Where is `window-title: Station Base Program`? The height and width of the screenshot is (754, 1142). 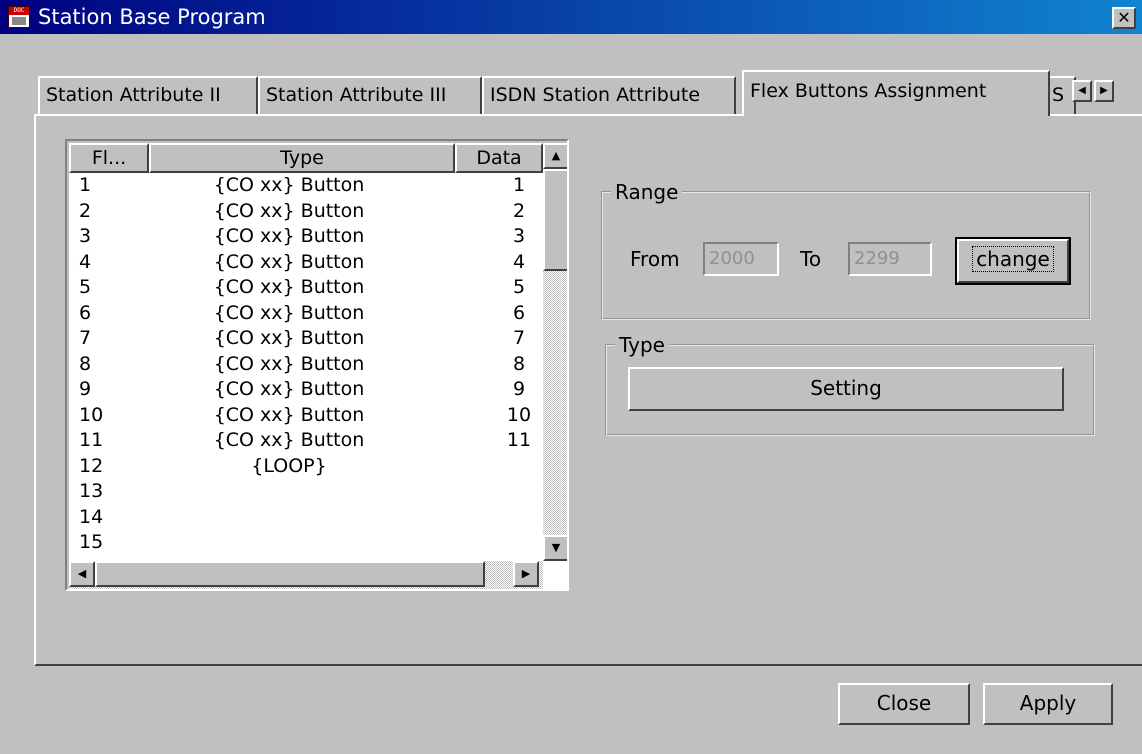
window-title: Station Base Program is located at coordinates (152, 17).